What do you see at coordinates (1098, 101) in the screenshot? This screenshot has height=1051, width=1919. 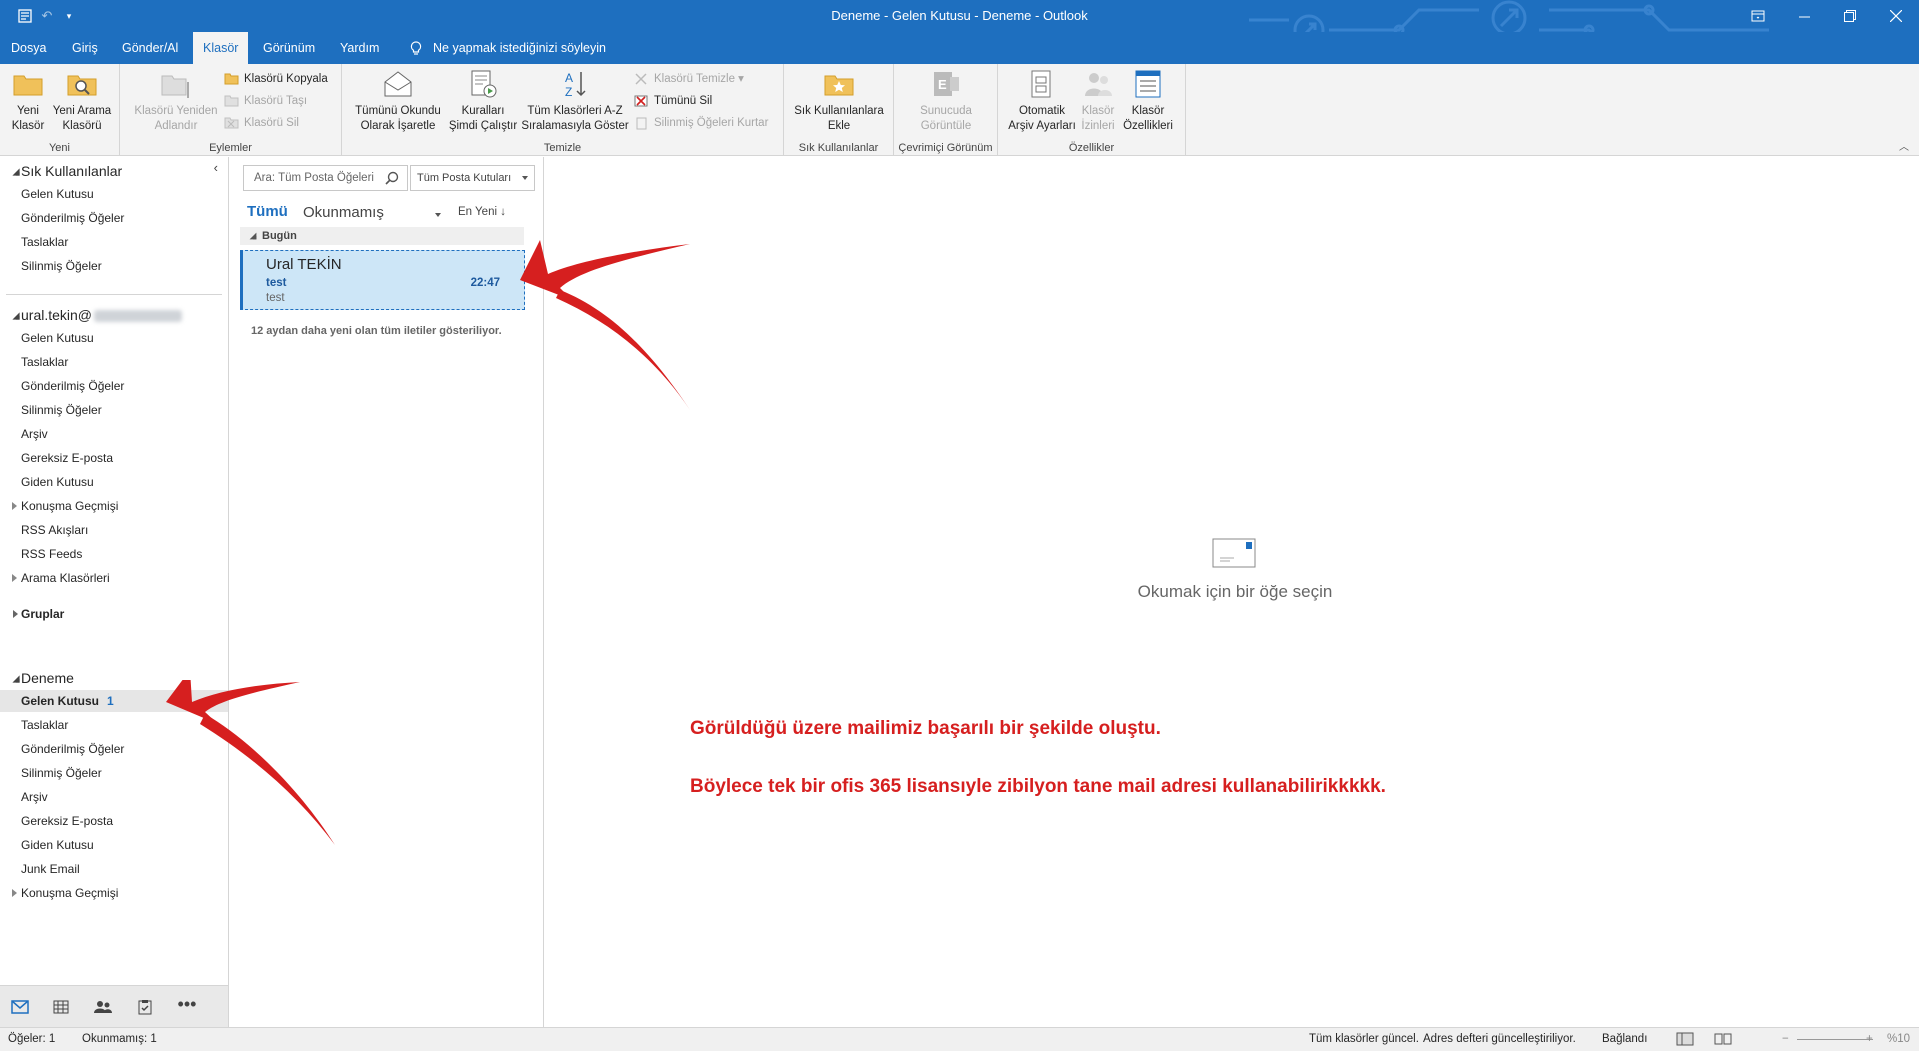 I see `folder-permissions-button: Klasör İzinleri` at bounding box center [1098, 101].